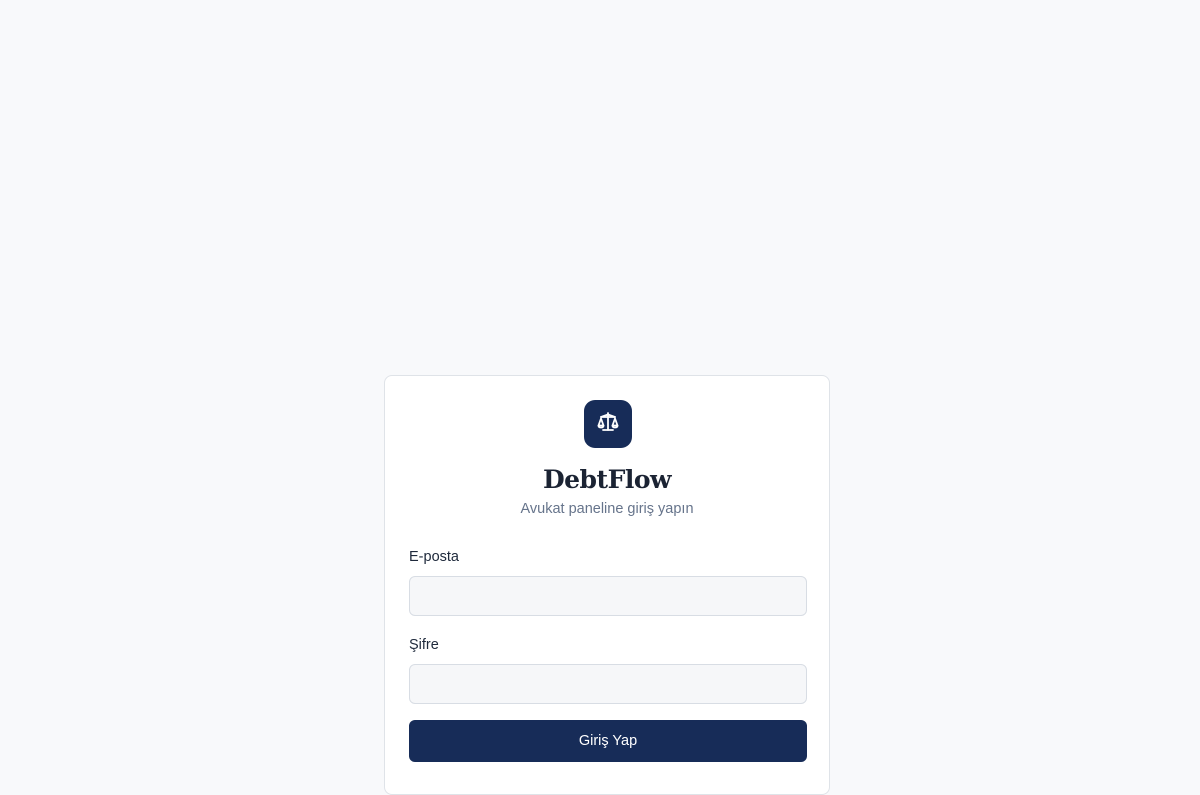  I want to click on logo-badge, so click(608, 424).